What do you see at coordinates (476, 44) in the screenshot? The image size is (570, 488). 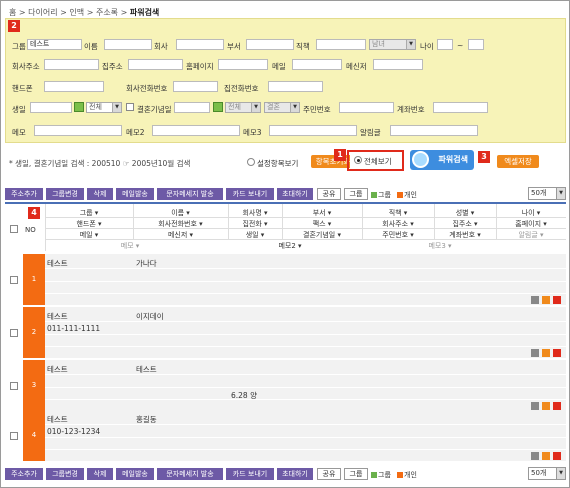 I see `age-to-input` at bounding box center [476, 44].